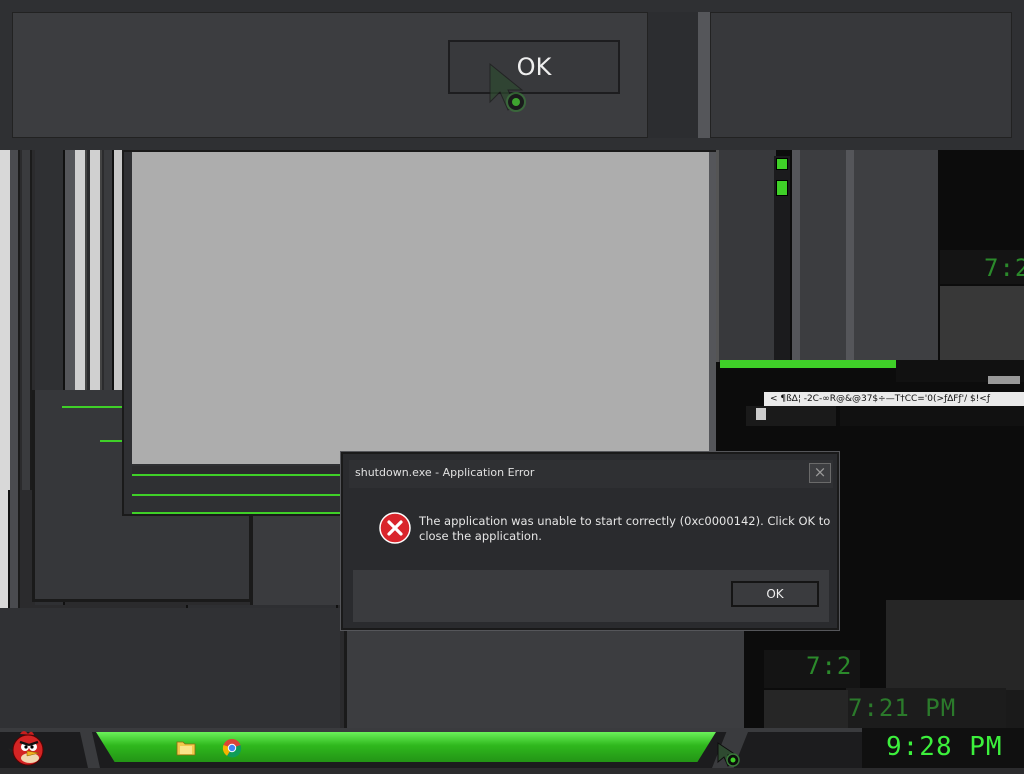  Describe the element at coordinates (704, 75) in the screenshot. I see `ghost-dialog-edge` at that location.